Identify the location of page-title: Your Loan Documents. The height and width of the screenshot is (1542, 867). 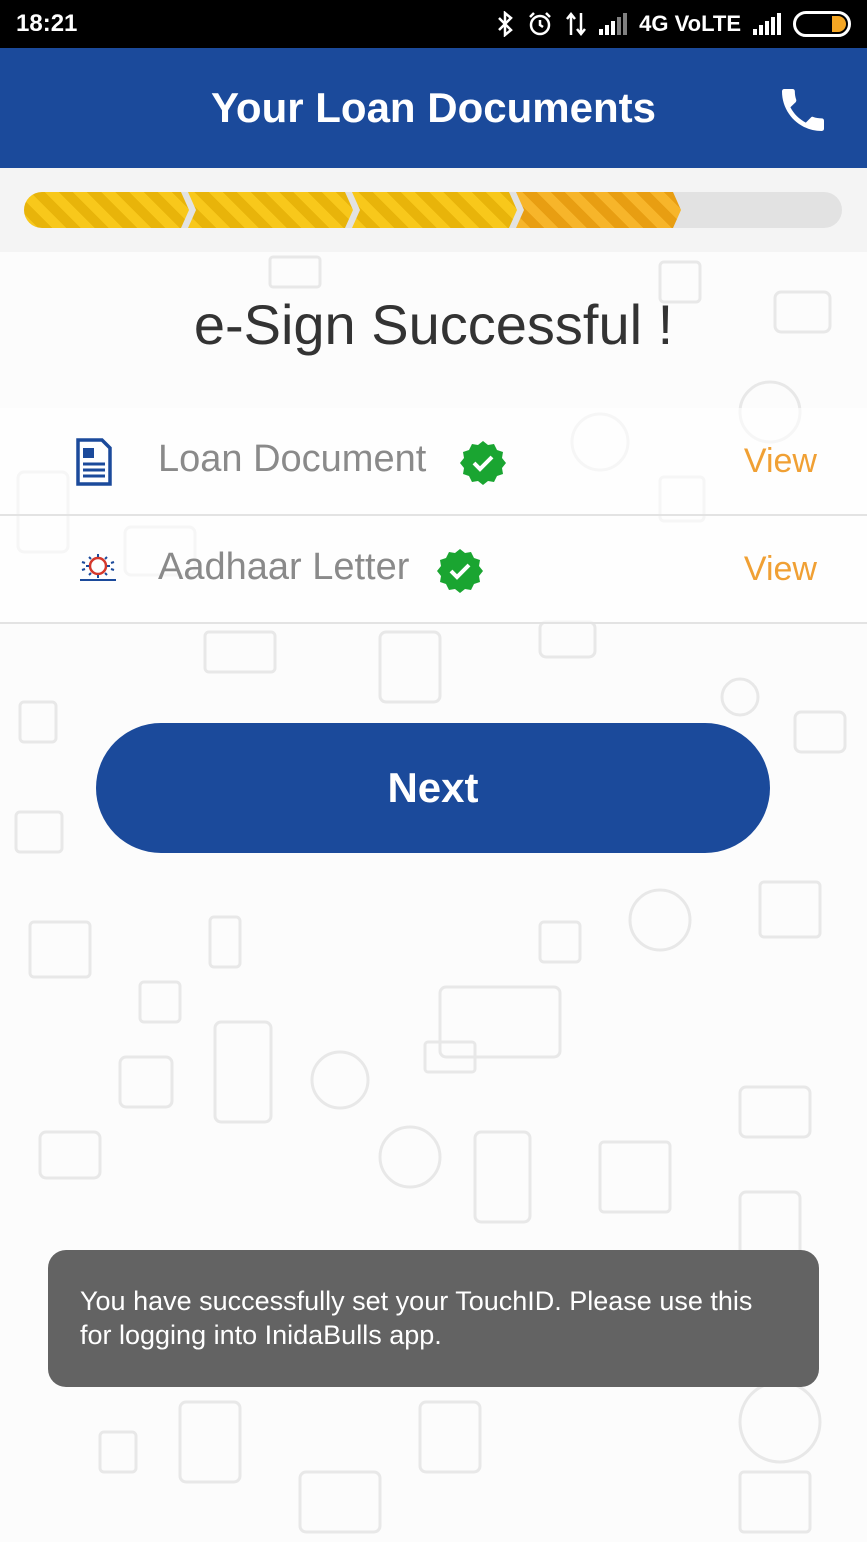
(433, 107).